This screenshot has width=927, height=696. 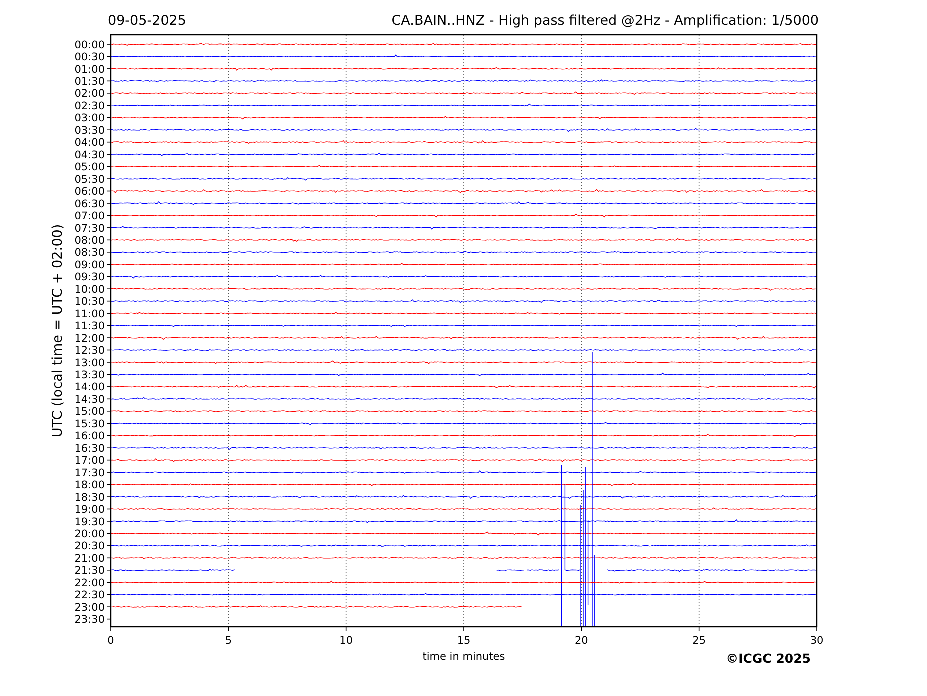 What do you see at coordinates (89, 118) in the screenshot?
I see `time-label: 03:00` at bounding box center [89, 118].